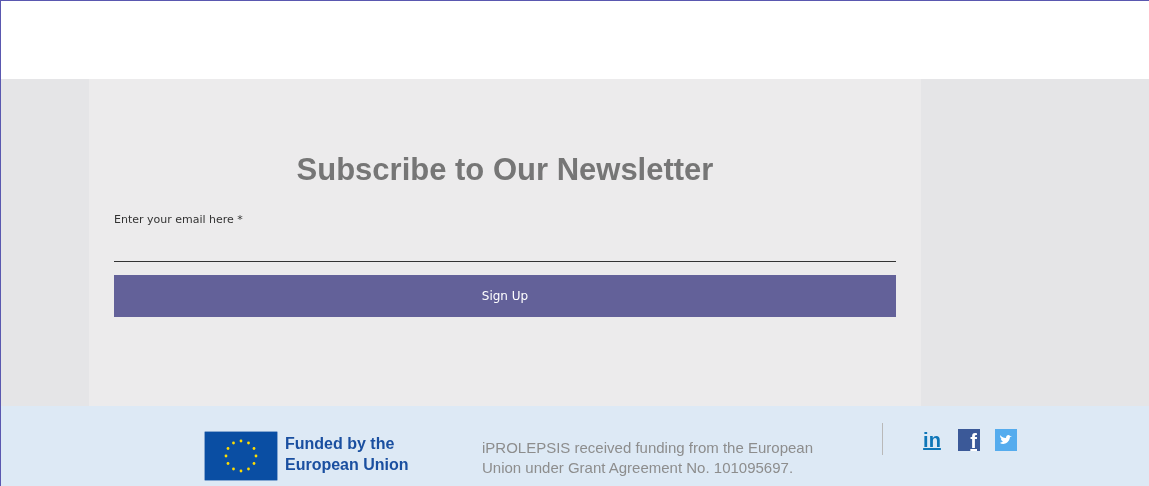 This screenshot has height=486, width=1149. Describe the element at coordinates (178, 220) in the screenshot. I see `email-label: Enter your email here *` at that location.